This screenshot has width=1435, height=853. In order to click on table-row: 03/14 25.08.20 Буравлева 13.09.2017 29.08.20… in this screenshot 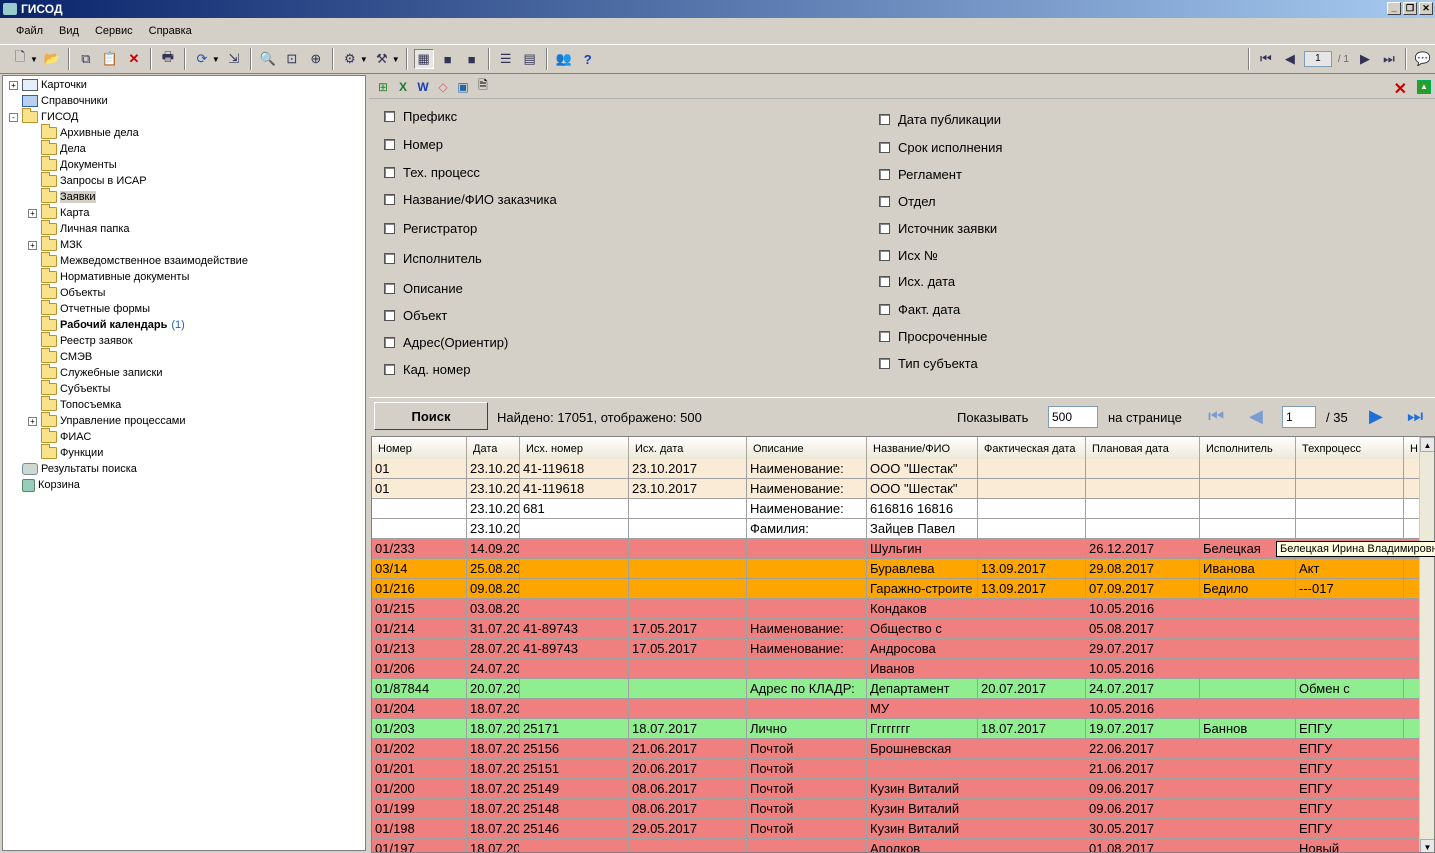, I will do `click(898, 569)`.